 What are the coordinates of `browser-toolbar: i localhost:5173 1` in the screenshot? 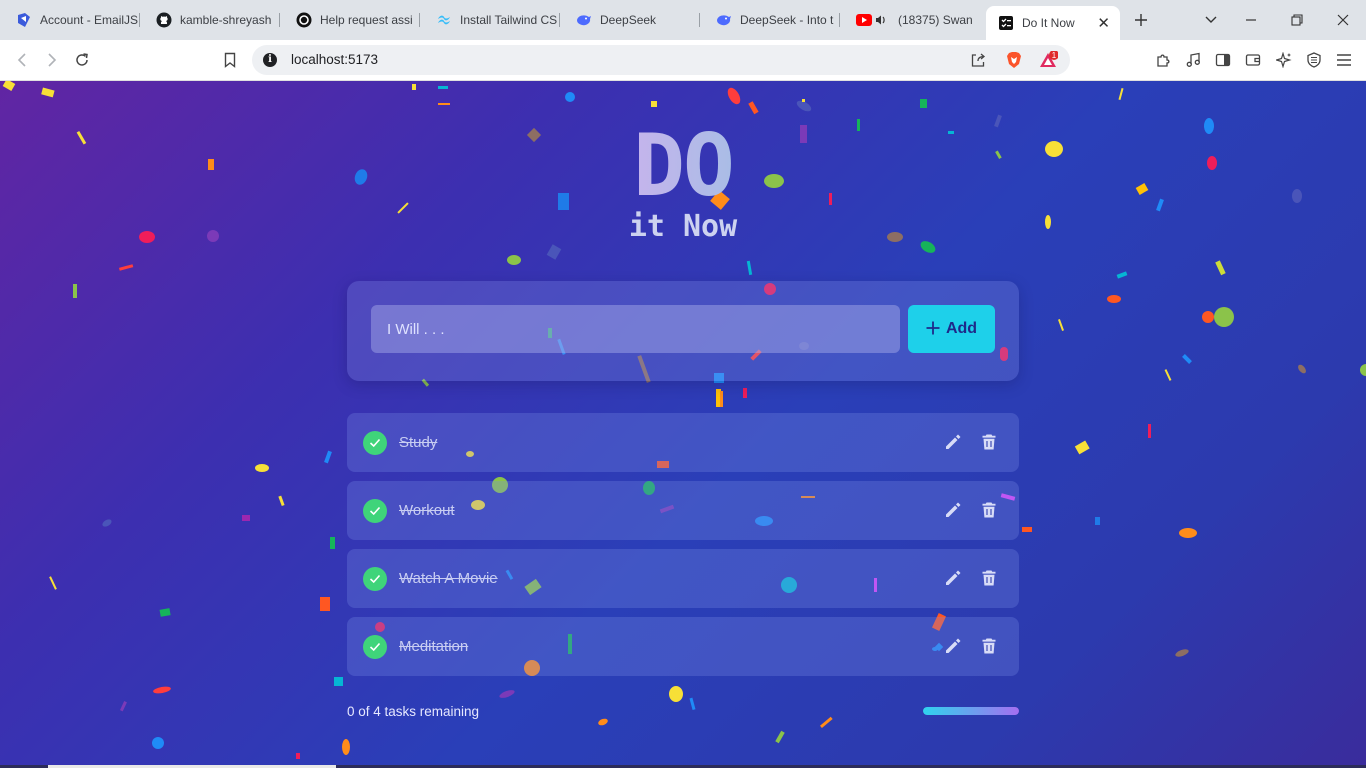 It's located at (683, 60).